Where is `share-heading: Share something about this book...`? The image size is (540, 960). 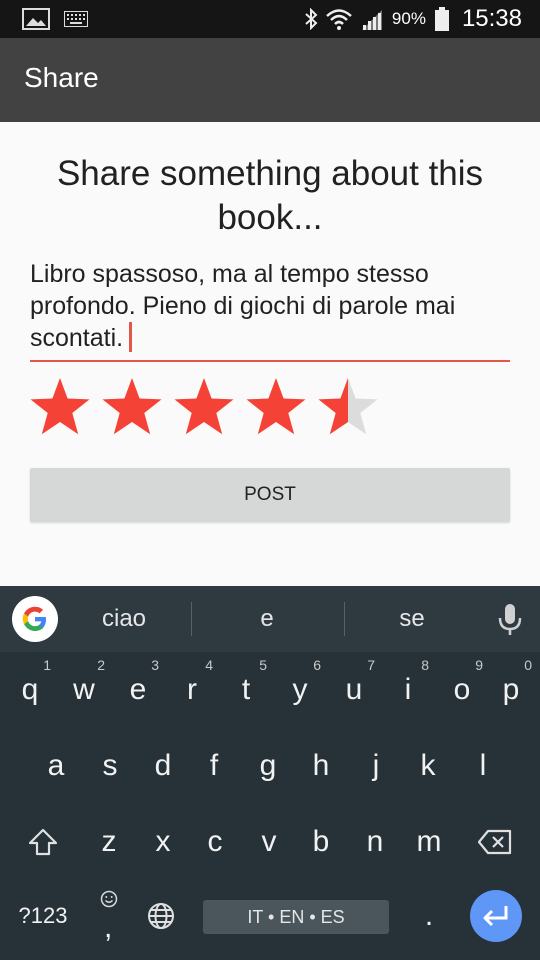
share-heading: Share something about this book... is located at coordinates (270, 196).